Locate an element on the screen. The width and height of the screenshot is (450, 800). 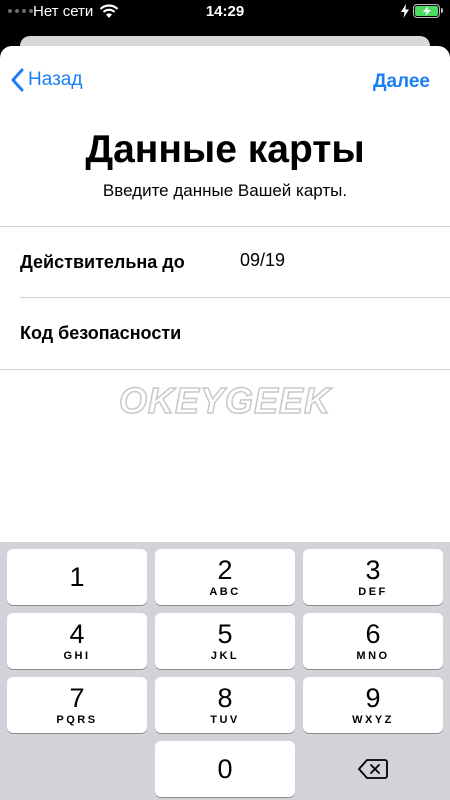
clock: 14:29 is located at coordinates (225, 11).